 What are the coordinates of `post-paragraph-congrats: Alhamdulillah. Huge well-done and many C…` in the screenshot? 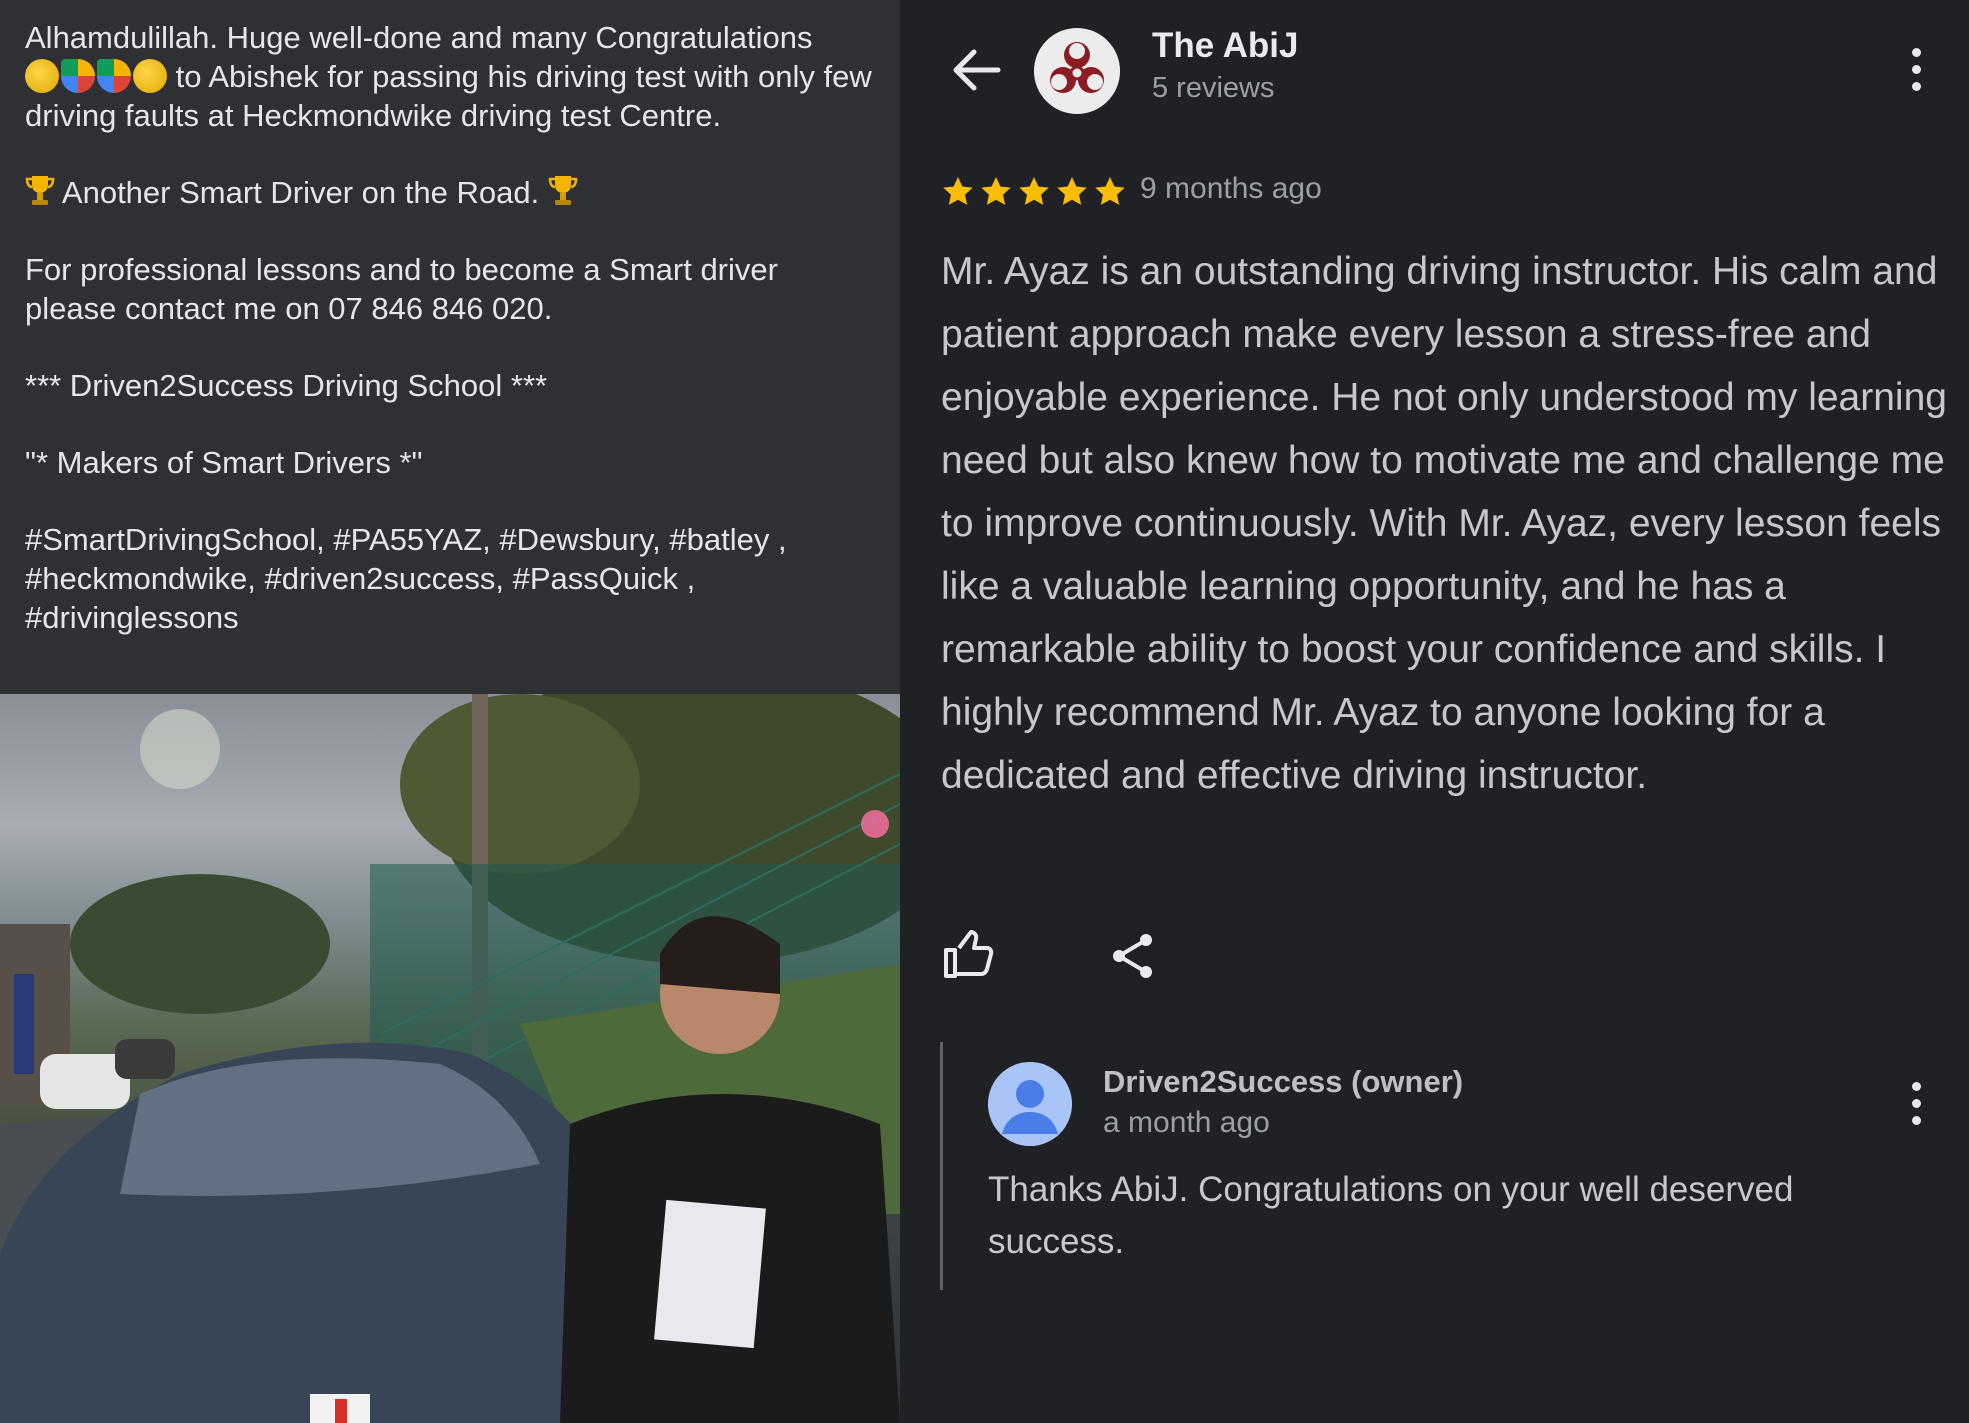 It's located at (450, 76).